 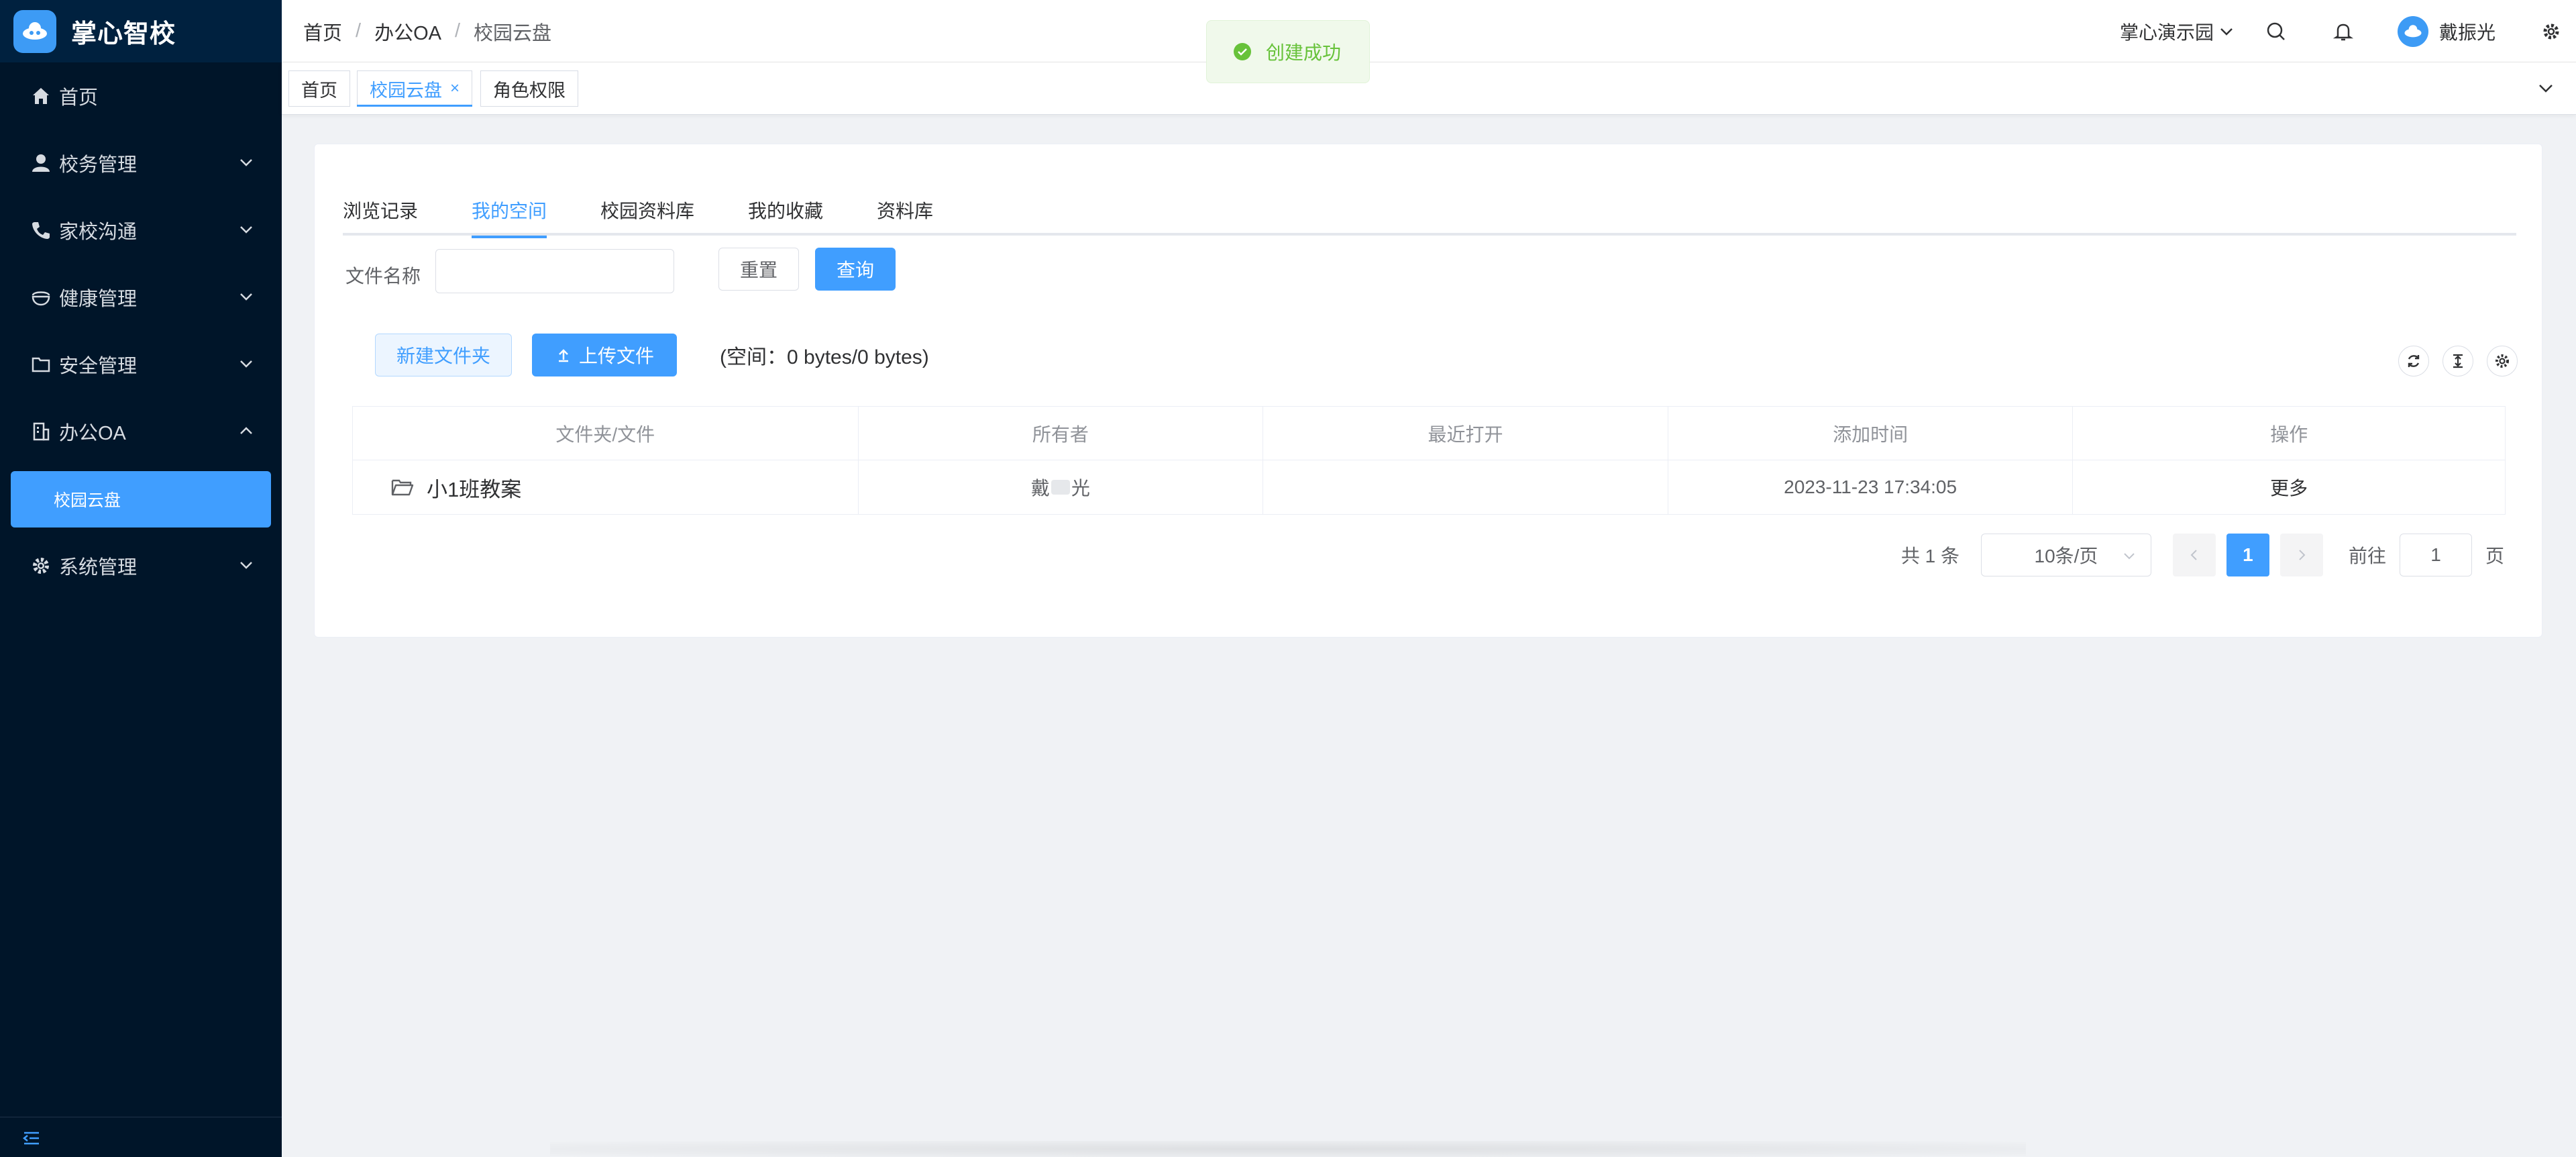 I want to click on tag-label: 首页, so click(x=319, y=90).